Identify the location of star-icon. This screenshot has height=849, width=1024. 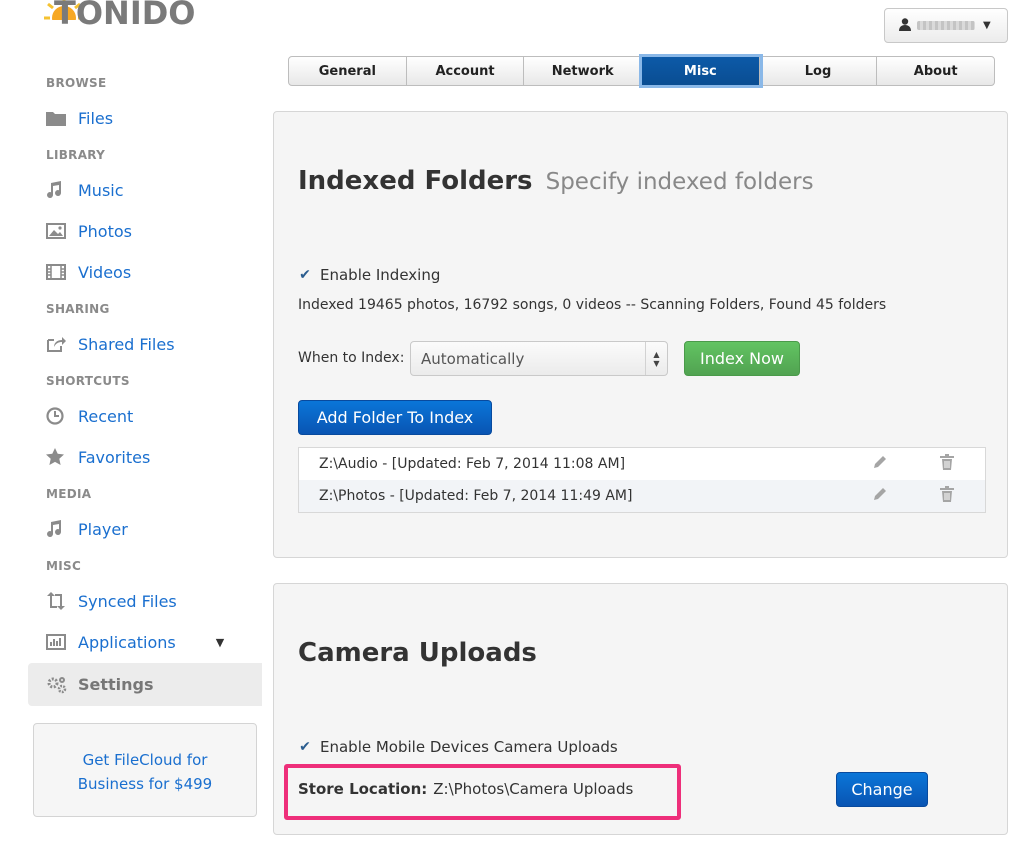
(57, 457).